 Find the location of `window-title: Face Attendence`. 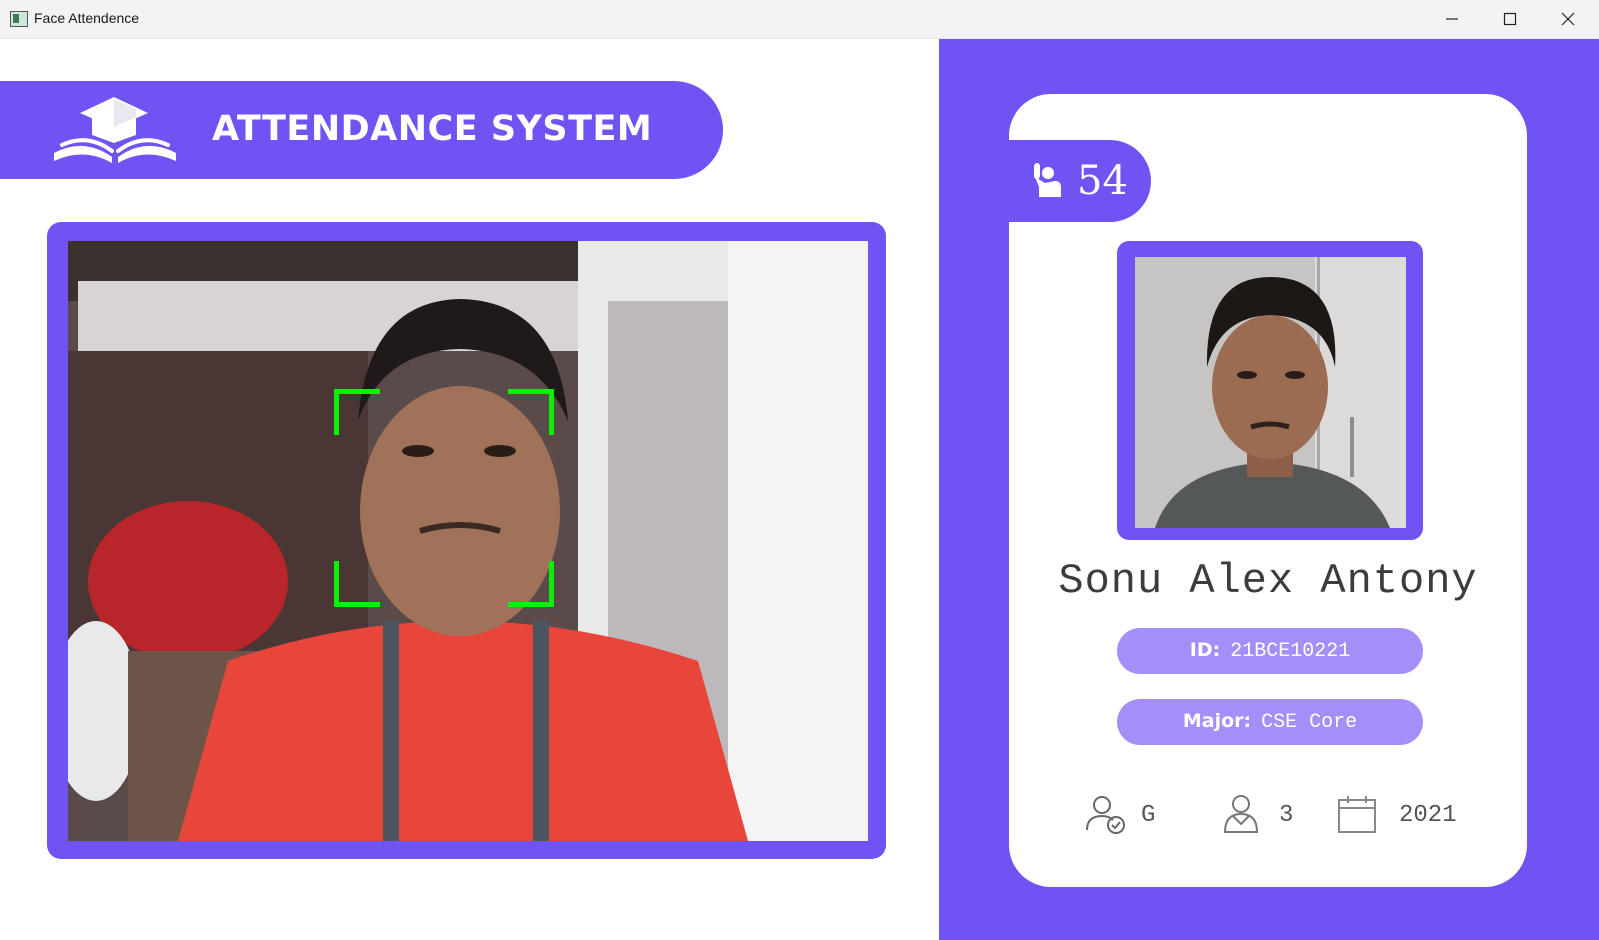

window-title: Face Attendence is located at coordinates (87, 18).